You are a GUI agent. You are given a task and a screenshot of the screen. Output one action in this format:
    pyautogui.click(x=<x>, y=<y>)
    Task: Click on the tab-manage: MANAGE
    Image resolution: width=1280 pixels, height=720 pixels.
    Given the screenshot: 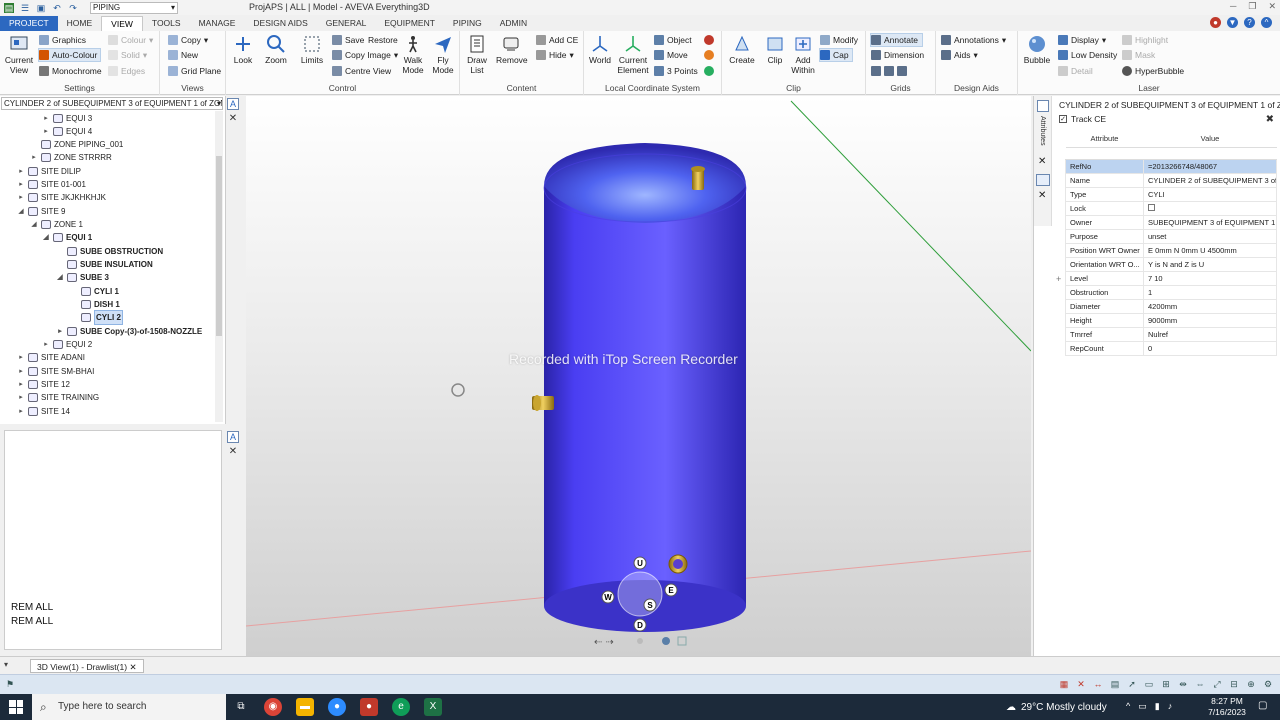 What is the action you would take?
    pyautogui.click(x=217, y=23)
    